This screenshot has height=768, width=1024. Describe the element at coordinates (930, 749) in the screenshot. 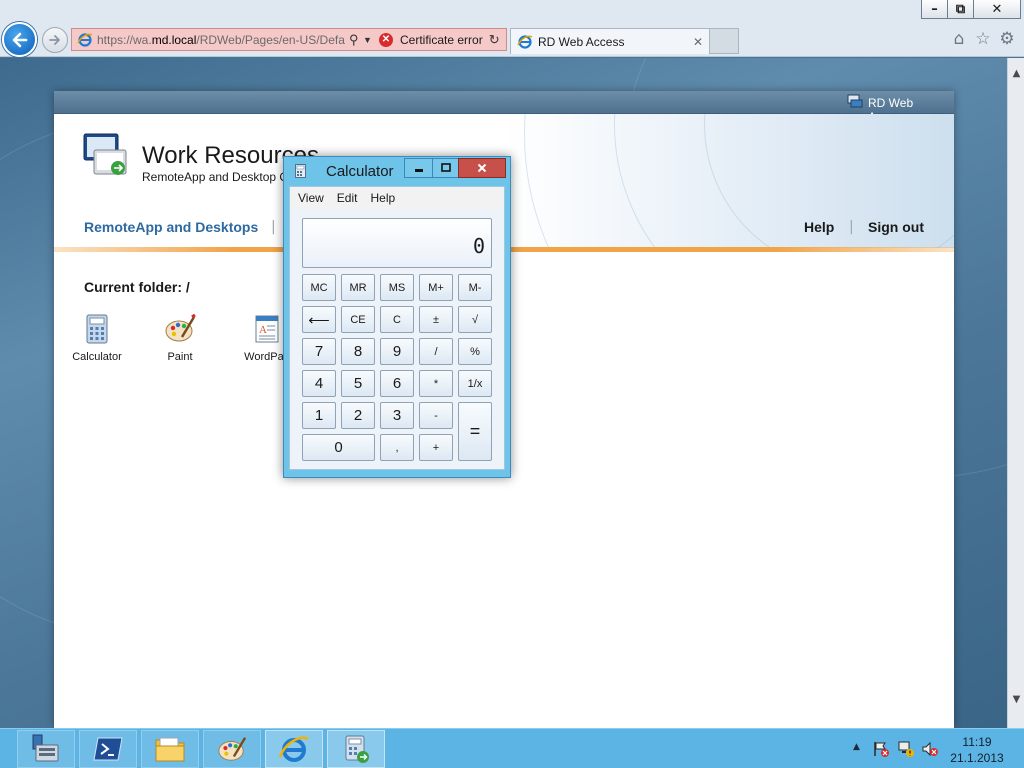

I see `volume-muted-icon` at that location.